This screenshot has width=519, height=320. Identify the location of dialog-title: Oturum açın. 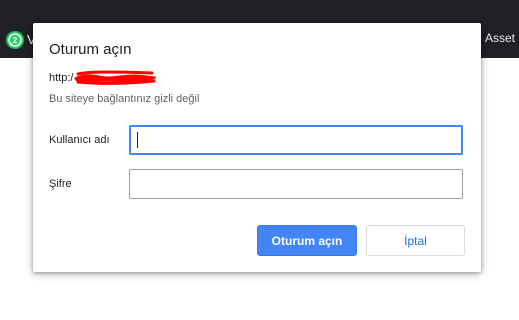
(90, 49).